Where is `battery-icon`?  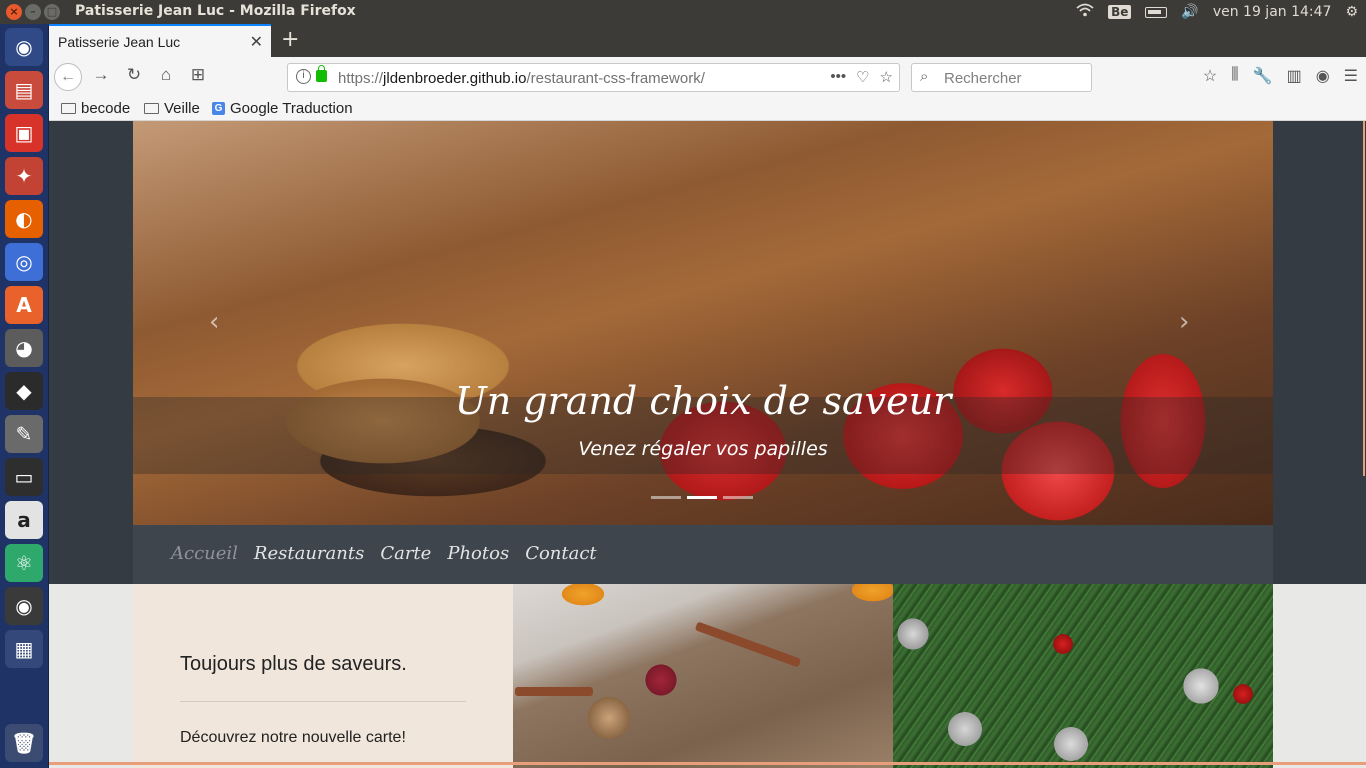
battery-icon is located at coordinates (1156, 12).